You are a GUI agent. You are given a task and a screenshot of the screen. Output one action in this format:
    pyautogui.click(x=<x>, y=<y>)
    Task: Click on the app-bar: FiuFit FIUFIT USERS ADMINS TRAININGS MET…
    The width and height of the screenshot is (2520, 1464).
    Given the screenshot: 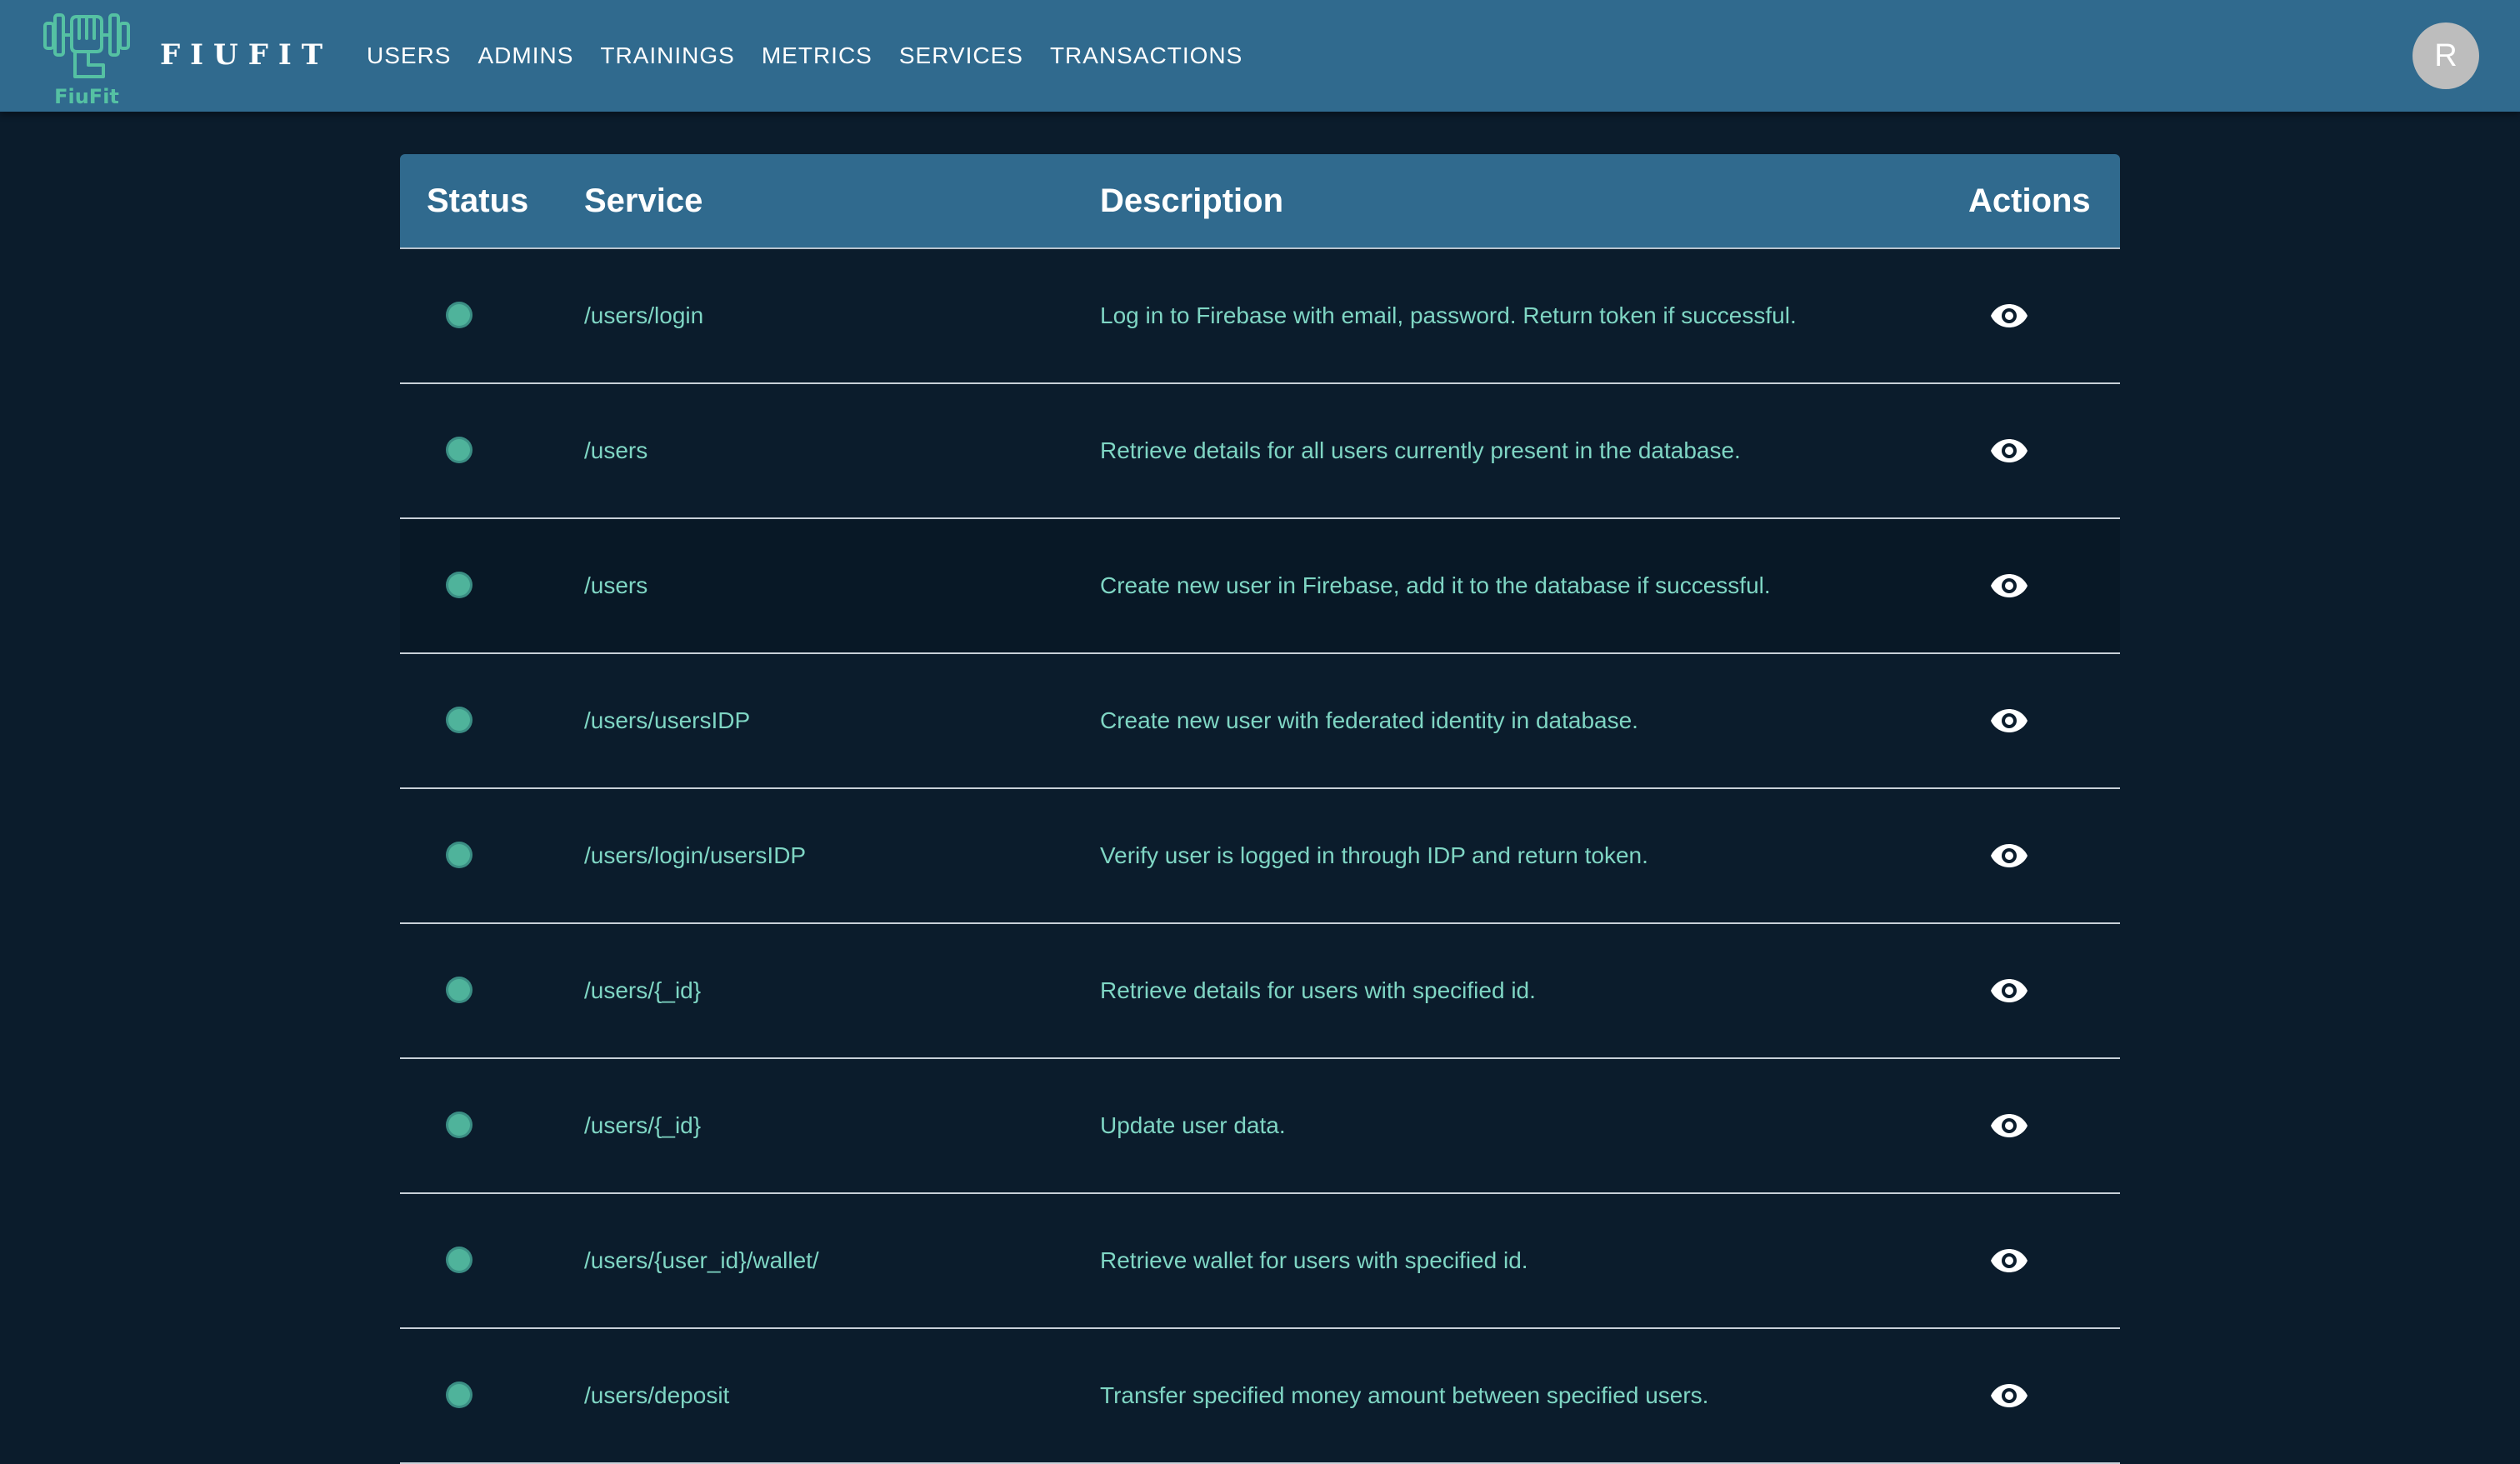 What is the action you would take?
    pyautogui.click(x=1260, y=56)
    